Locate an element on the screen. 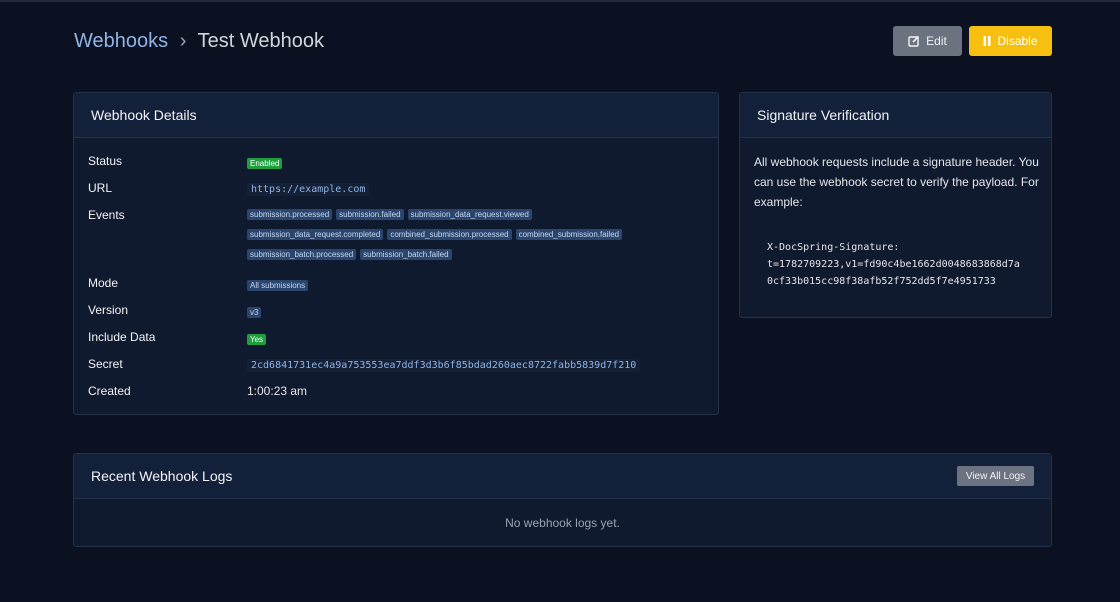 The height and width of the screenshot is (602, 1120). signature-verification-title: Signature Verification is located at coordinates (895, 115).